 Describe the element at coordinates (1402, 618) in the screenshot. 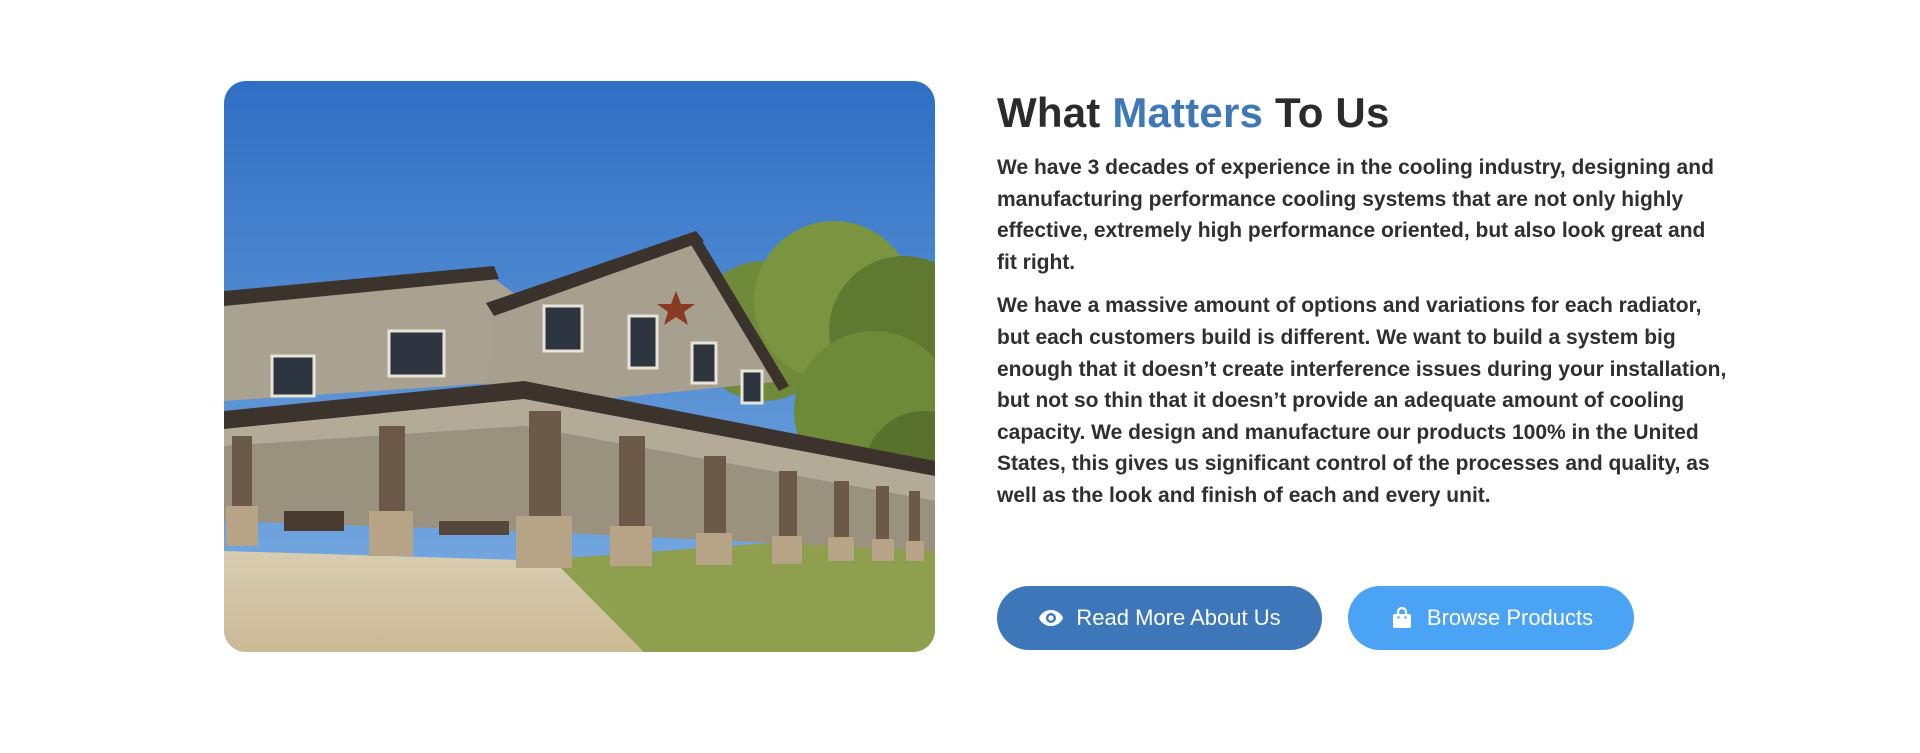

I see `shopping-bag-icon` at that location.